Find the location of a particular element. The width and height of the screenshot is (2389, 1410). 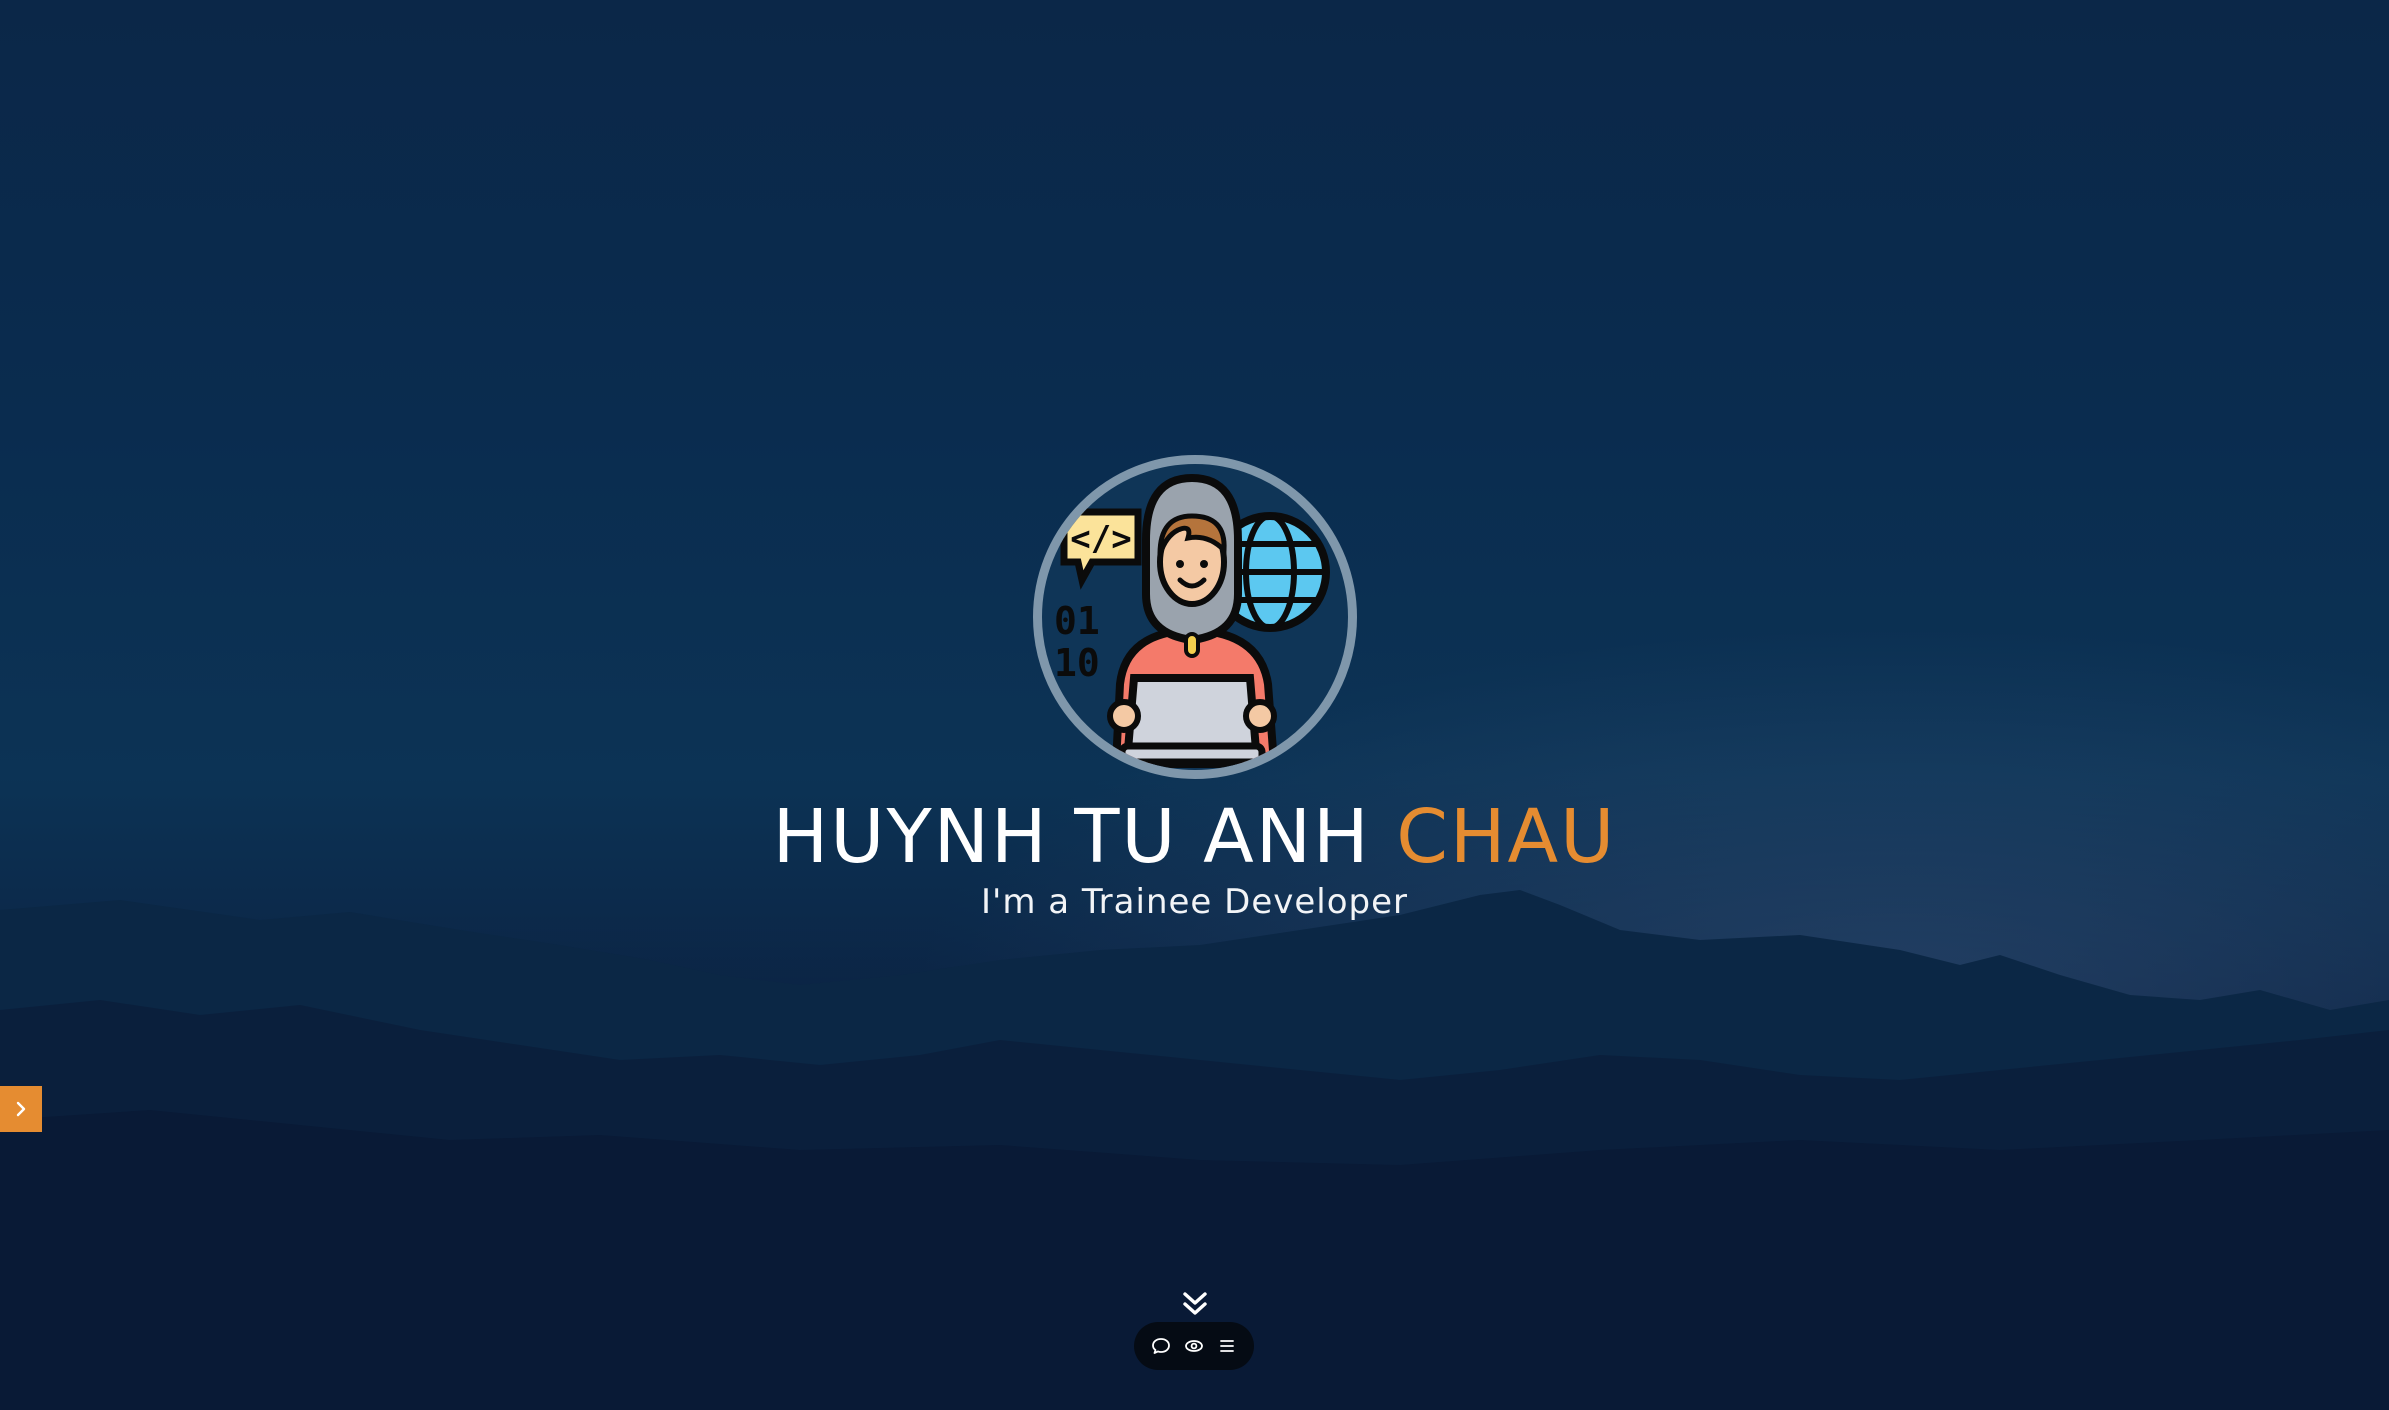

chevron-right-icon is located at coordinates (21, 1109).